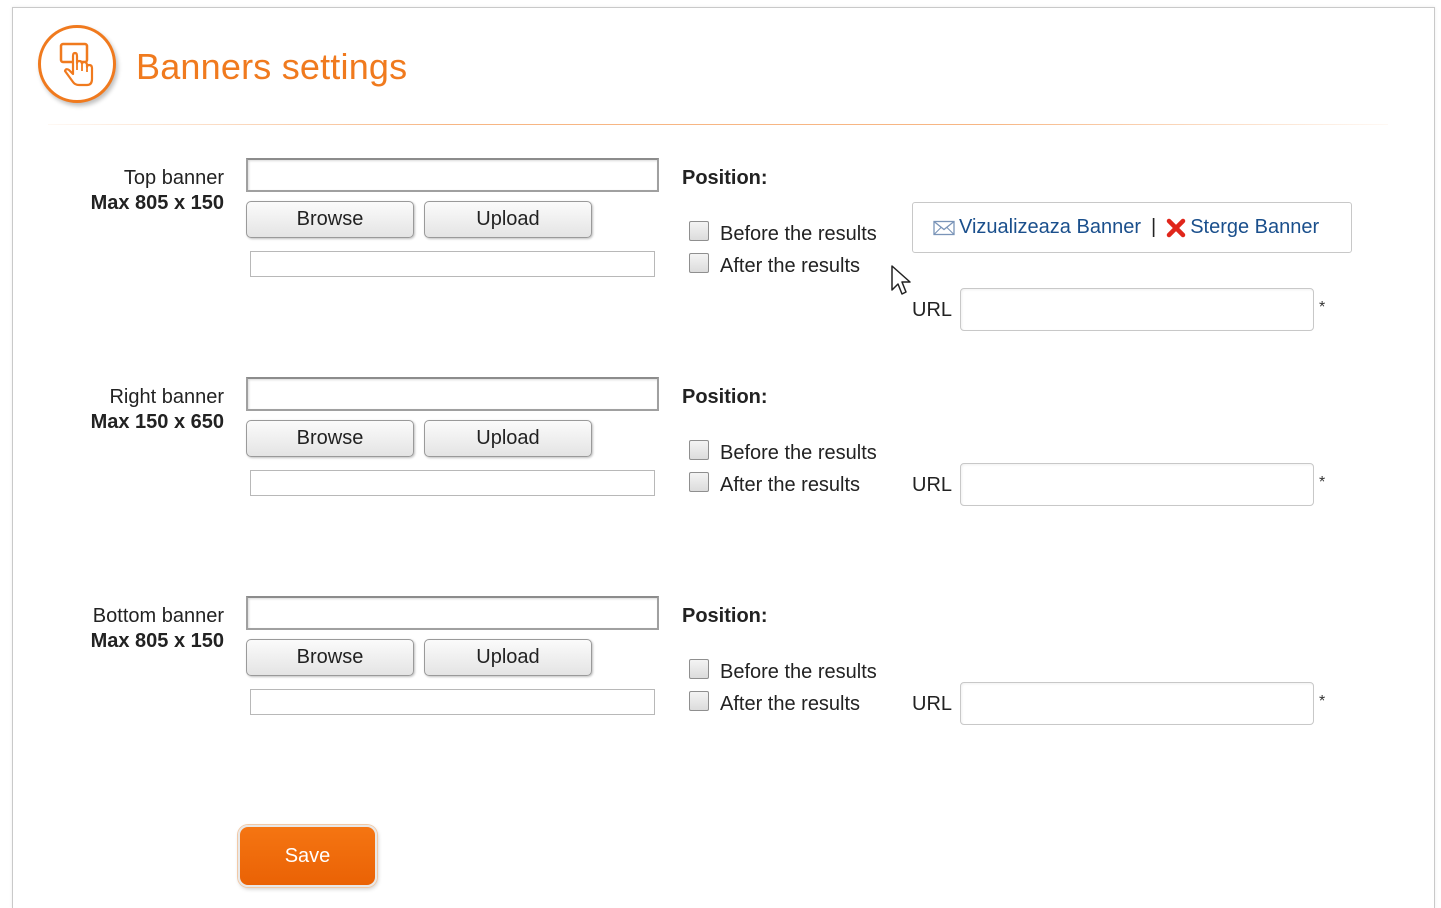  I want to click on banner-name-label: Top banner, so click(173, 178).